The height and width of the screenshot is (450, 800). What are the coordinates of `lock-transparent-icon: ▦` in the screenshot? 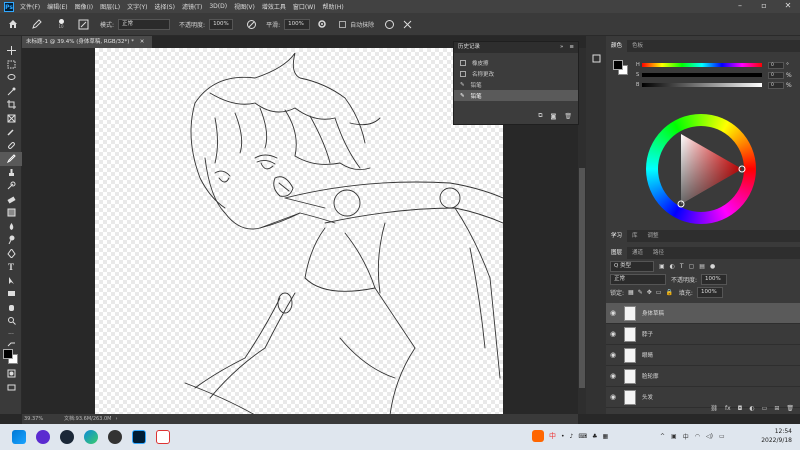 It's located at (631, 292).